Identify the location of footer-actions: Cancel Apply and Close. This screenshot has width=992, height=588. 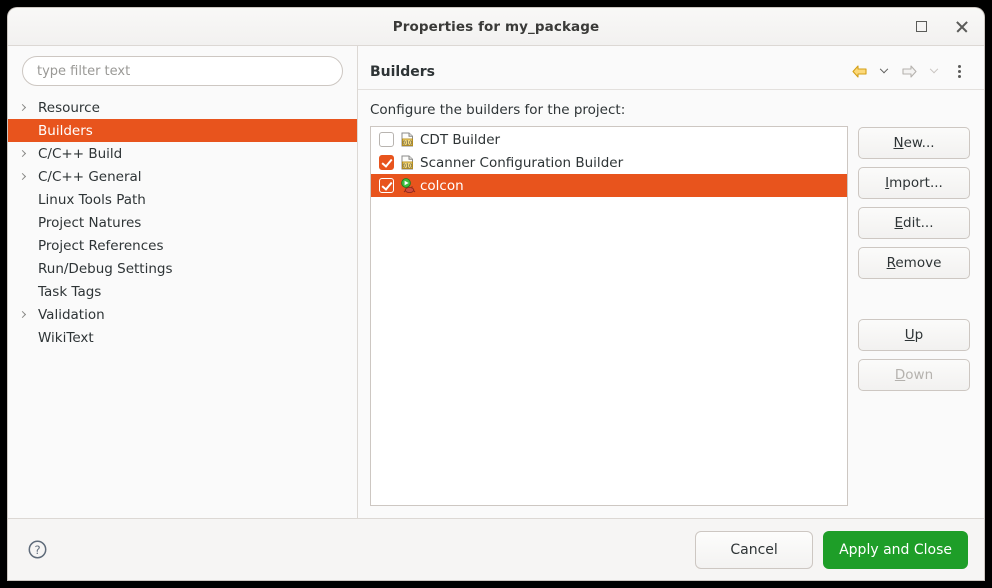
(831, 549).